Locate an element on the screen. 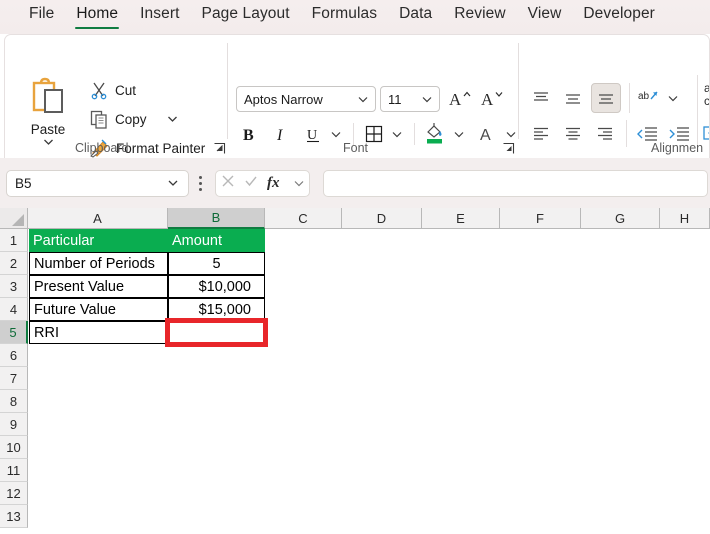 This screenshot has height=534, width=710. row-header-1: 1 is located at coordinates (14, 240).